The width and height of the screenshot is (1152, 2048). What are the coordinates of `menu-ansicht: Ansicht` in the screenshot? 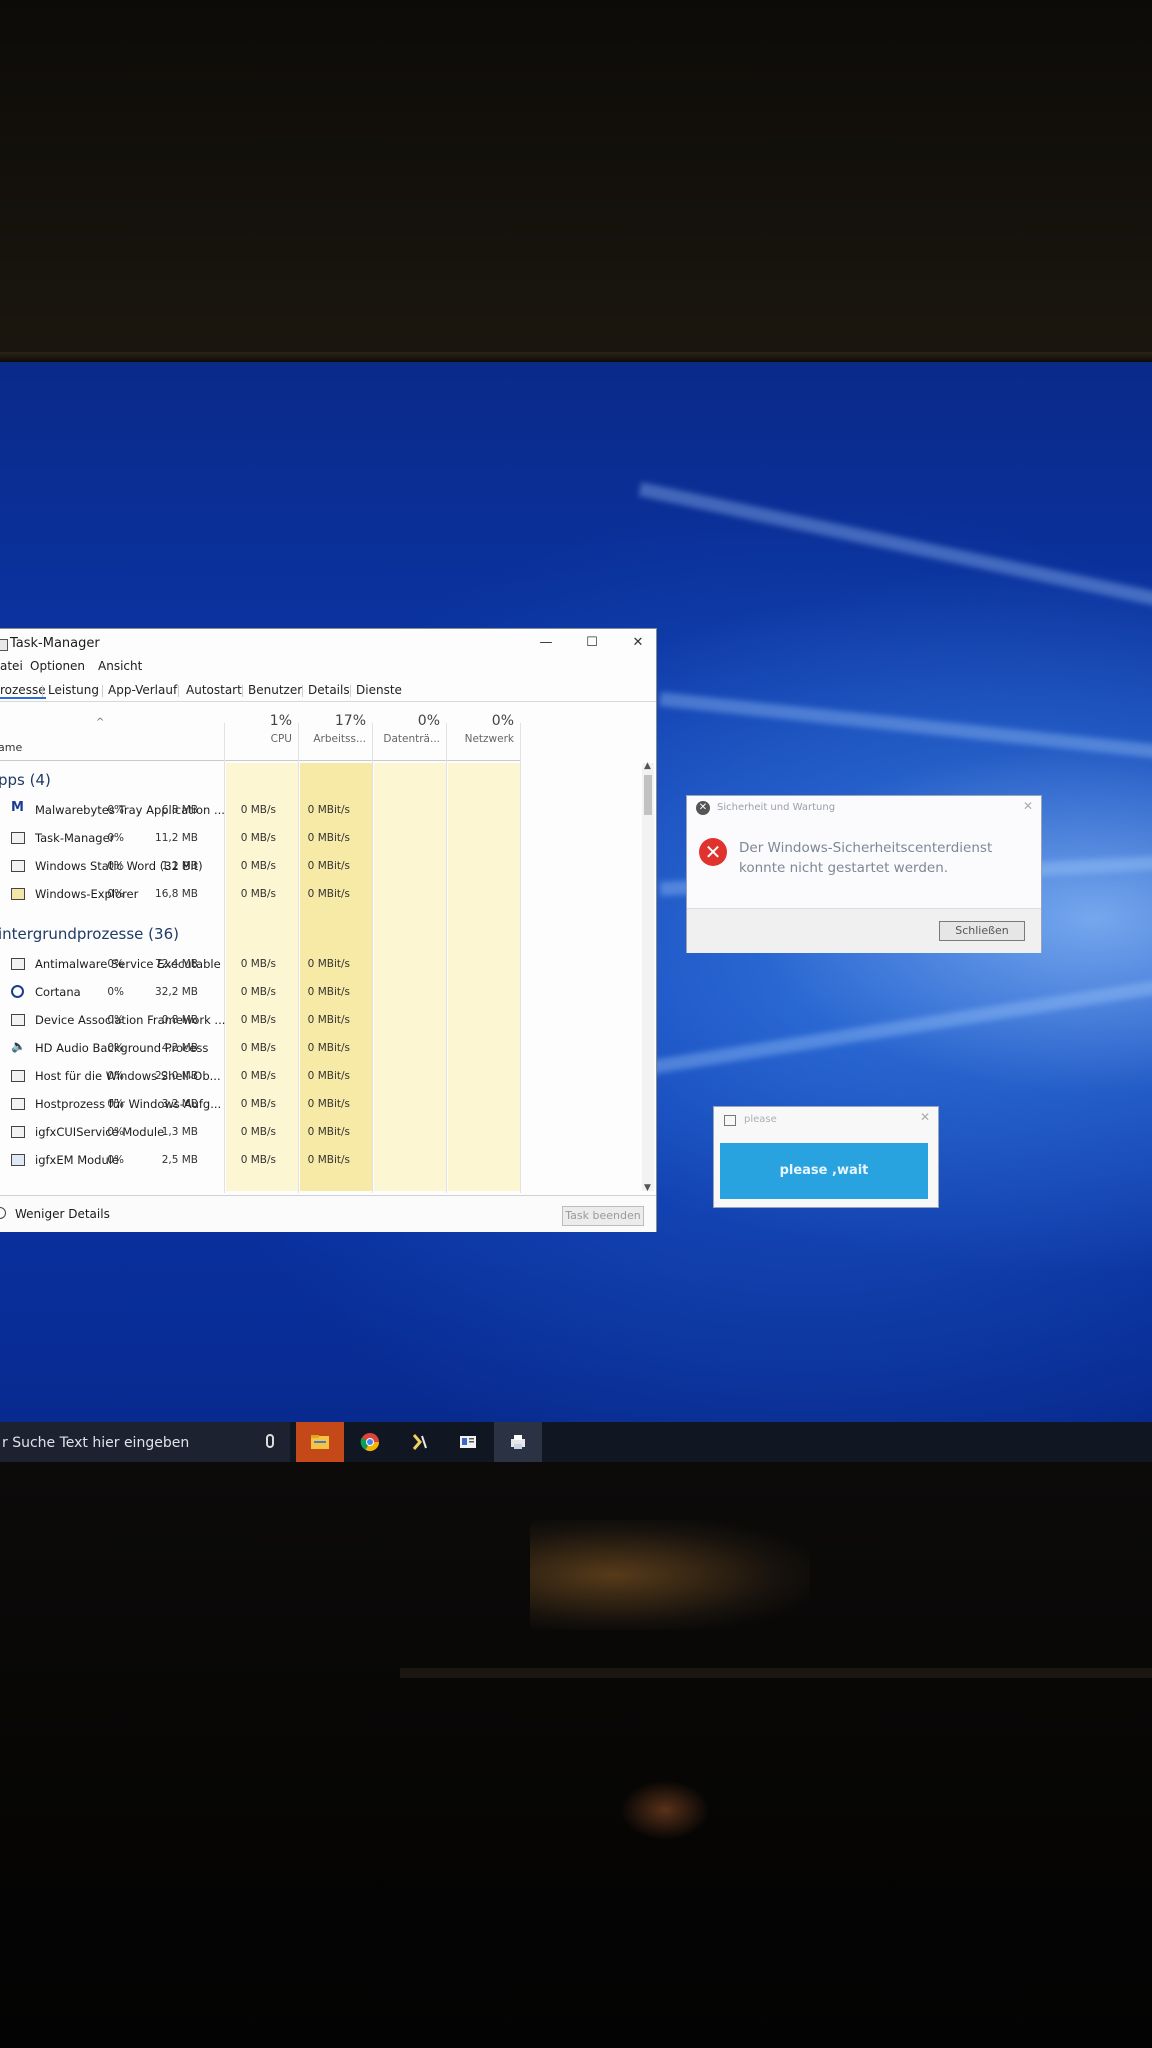 It's located at (120, 666).